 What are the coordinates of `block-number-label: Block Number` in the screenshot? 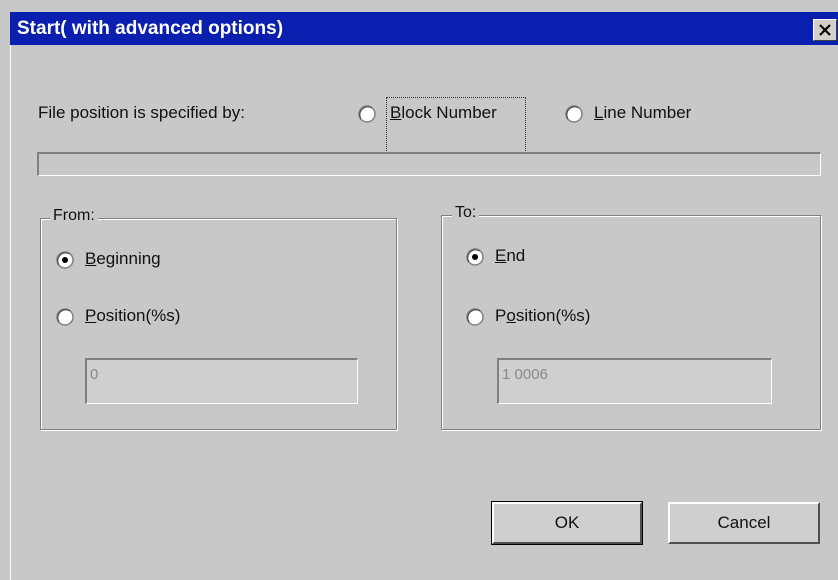 It's located at (443, 113).